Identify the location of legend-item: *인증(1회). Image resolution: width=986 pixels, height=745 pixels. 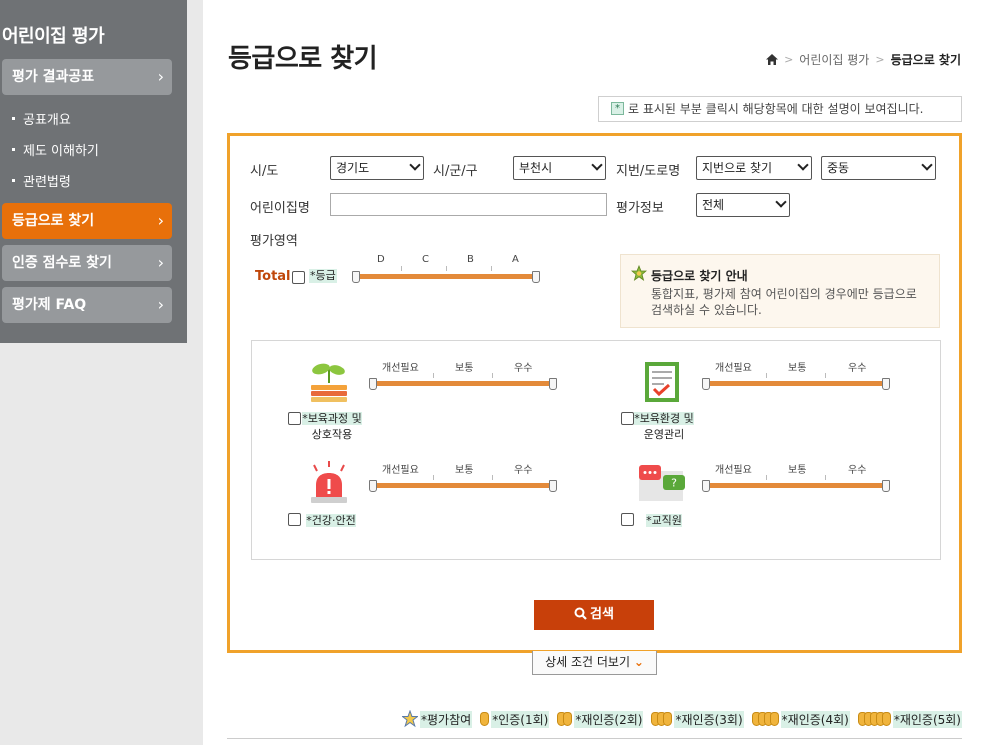
(515, 719).